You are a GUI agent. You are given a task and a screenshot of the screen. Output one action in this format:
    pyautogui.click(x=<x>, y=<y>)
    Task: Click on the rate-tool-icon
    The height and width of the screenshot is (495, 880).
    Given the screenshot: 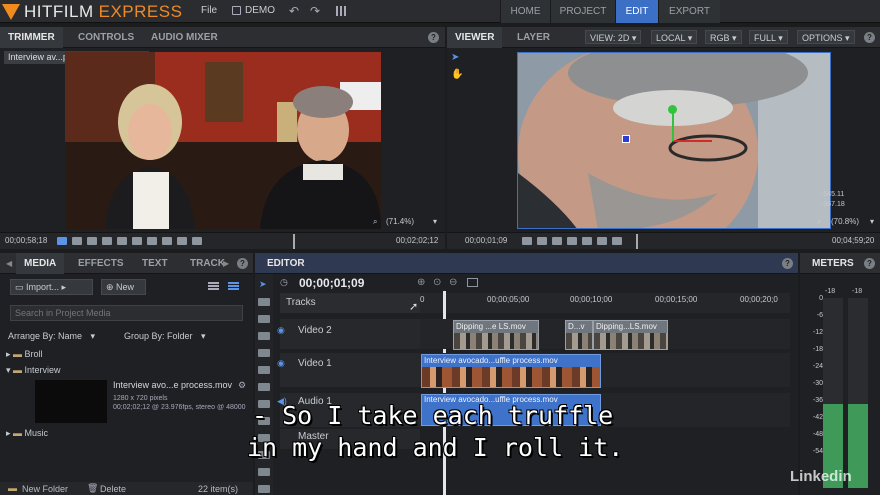 What is the action you would take?
    pyautogui.click(x=264, y=370)
    